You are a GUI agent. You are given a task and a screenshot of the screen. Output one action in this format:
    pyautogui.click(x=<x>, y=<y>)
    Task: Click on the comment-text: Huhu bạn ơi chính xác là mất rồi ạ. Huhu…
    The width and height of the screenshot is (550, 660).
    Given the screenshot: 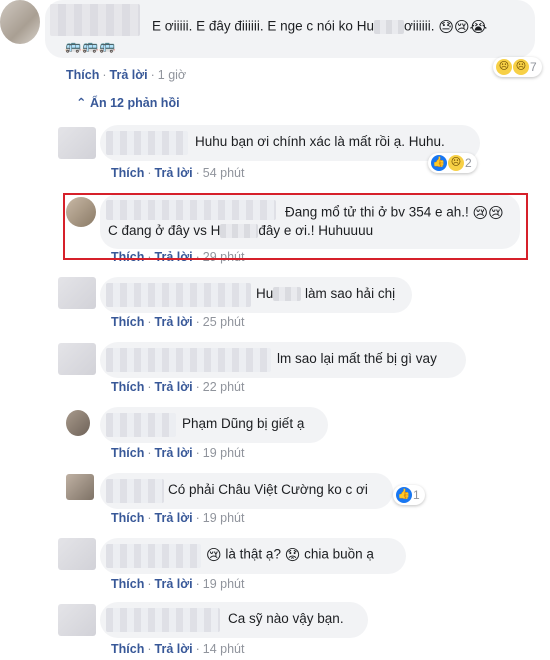 What is the action you would take?
    pyautogui.click(x=320, y=141)
    